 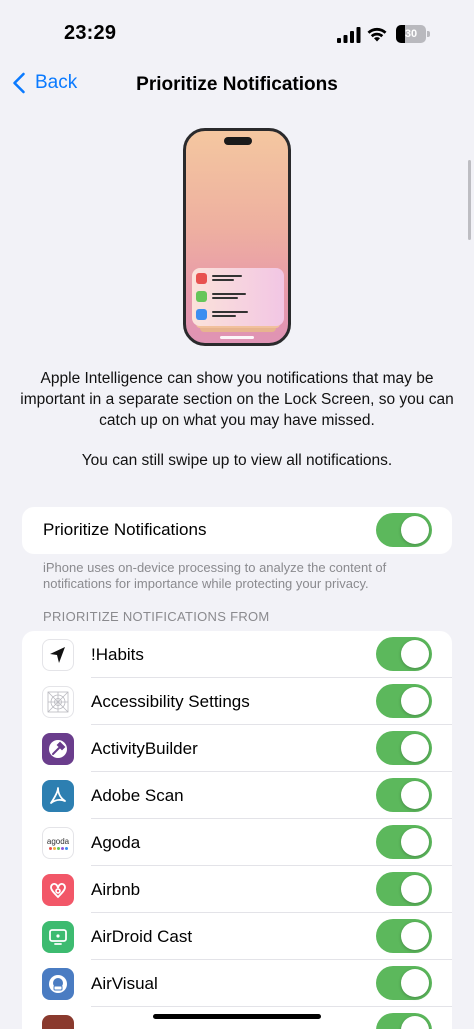 What do you see at coordinates (144, 748) in the screenshot?
I see `app-label: ActivityBuilder` at bounding box center [144, 748].